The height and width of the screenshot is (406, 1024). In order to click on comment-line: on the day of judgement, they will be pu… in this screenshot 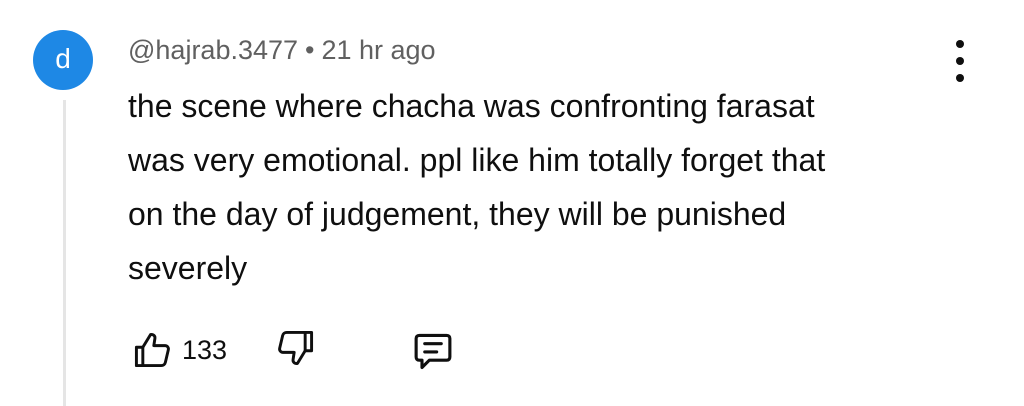, I will do `click(457, 214)`.